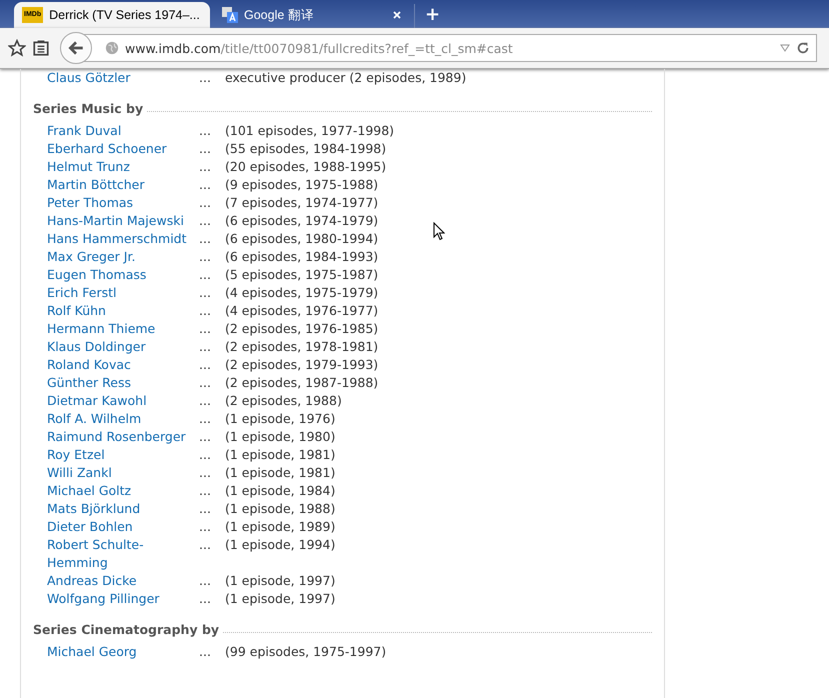 The width and height of the screenshot is (829, 698). Describe the element at coordinates (280, 527) in the screenshot. I see `credit-text: (1 episode, 1989)` at that location.